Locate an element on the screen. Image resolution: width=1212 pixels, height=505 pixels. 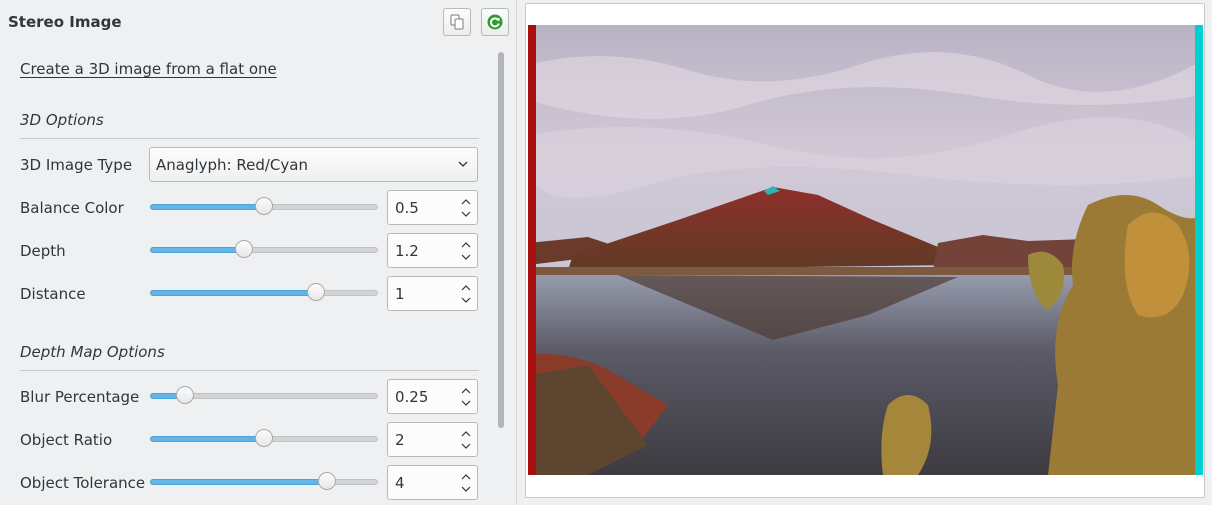
refresh-button is located at coordinates (495, 22).